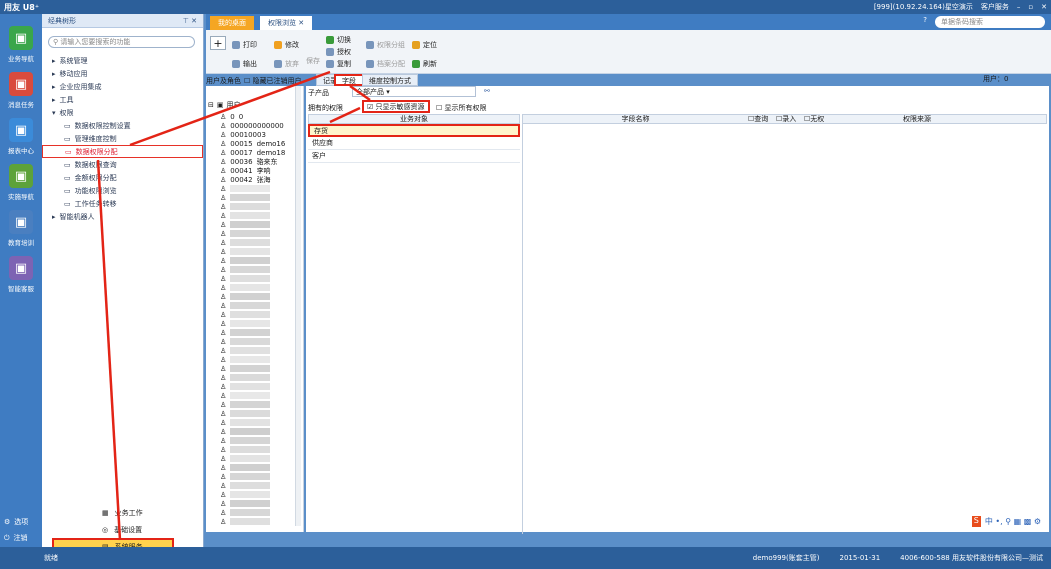  Describe the element at coordinates (487, 91) in the screenshot. I see `binoculars-icon: ⚯` at that location.